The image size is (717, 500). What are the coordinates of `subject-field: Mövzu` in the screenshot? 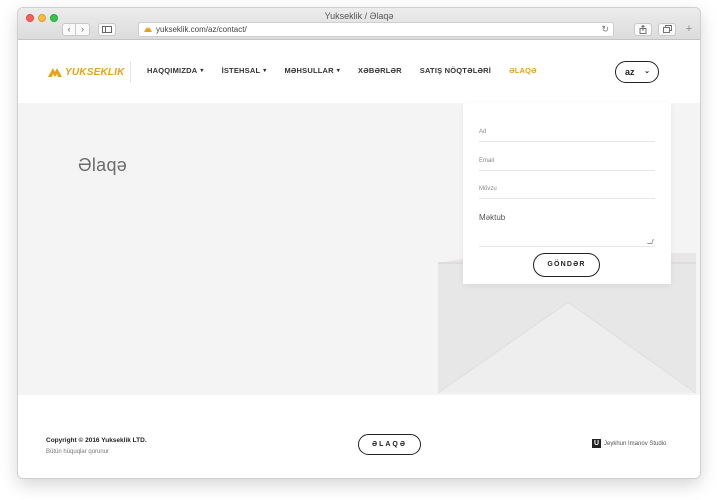 It's located at (567, 192).